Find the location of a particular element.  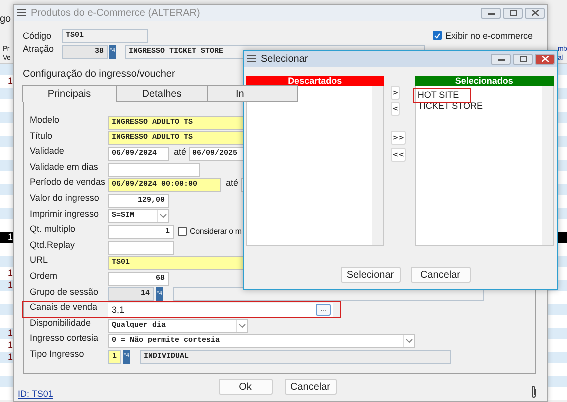

field-label: Tipo Ingresso is located at coordinates (58, 354).